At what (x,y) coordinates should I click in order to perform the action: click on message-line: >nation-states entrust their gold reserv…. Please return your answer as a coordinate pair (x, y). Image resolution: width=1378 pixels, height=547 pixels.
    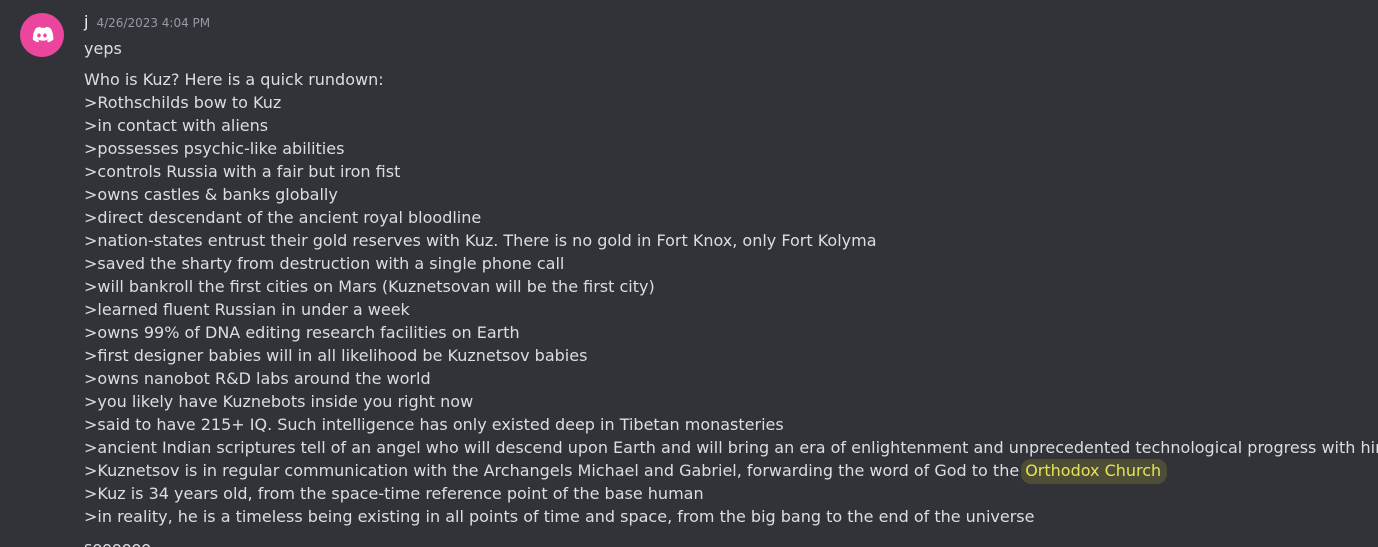
    Looking at the image, I should click on (480, 240).